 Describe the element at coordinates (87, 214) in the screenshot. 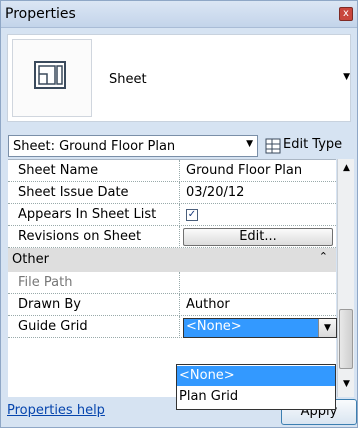

I see `property-name: Appears In Sheet List` at that location.